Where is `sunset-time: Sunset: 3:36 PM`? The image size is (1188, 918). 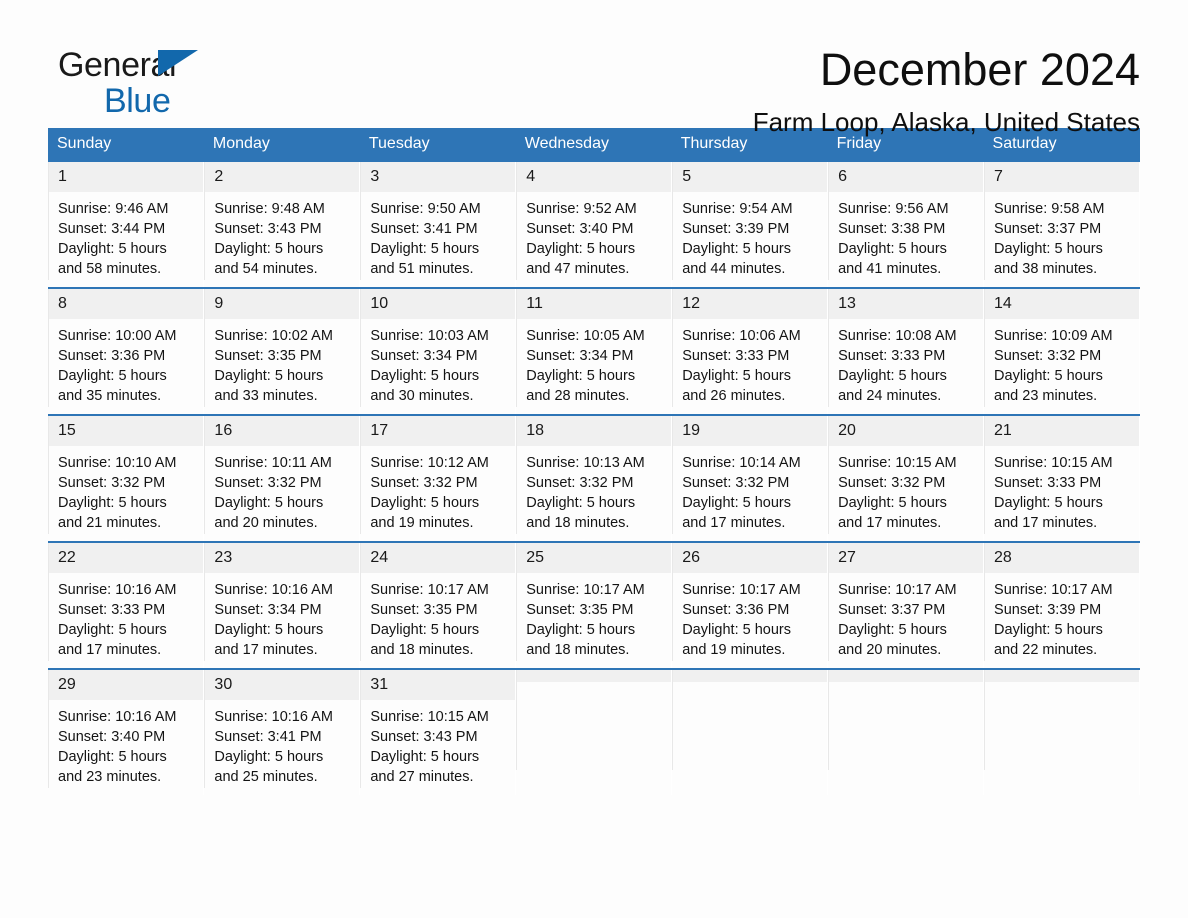
sunset-time: Sunset: 3:36 PM is located at coordinates (112, 356).